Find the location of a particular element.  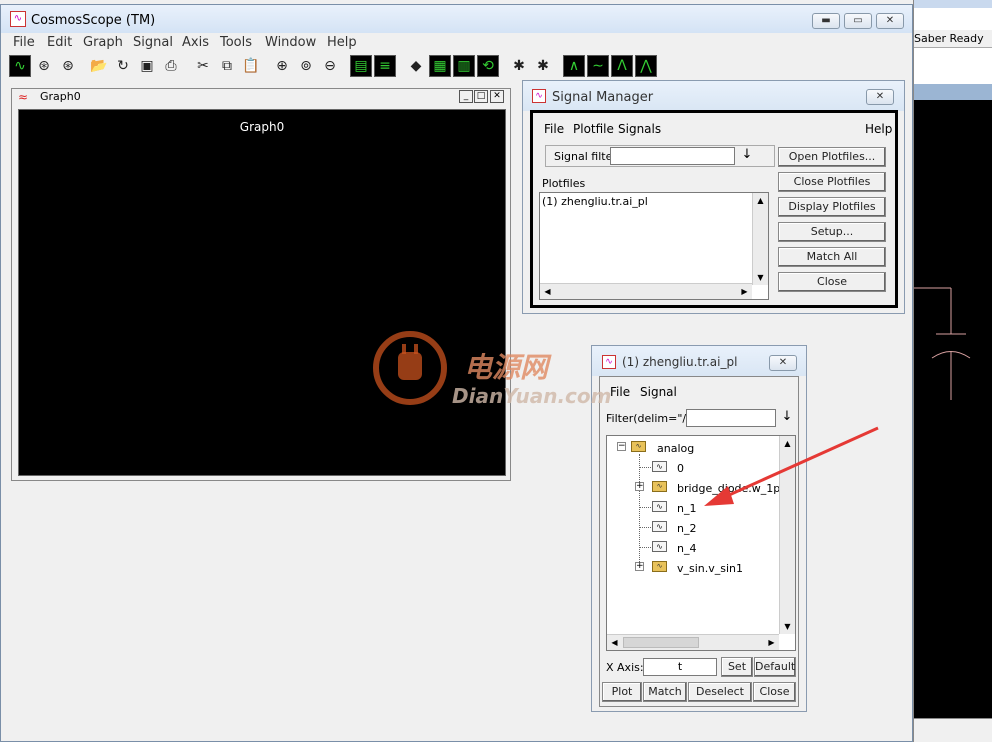

open-icon-2: ⊛ is located at coordinates (68, 66).